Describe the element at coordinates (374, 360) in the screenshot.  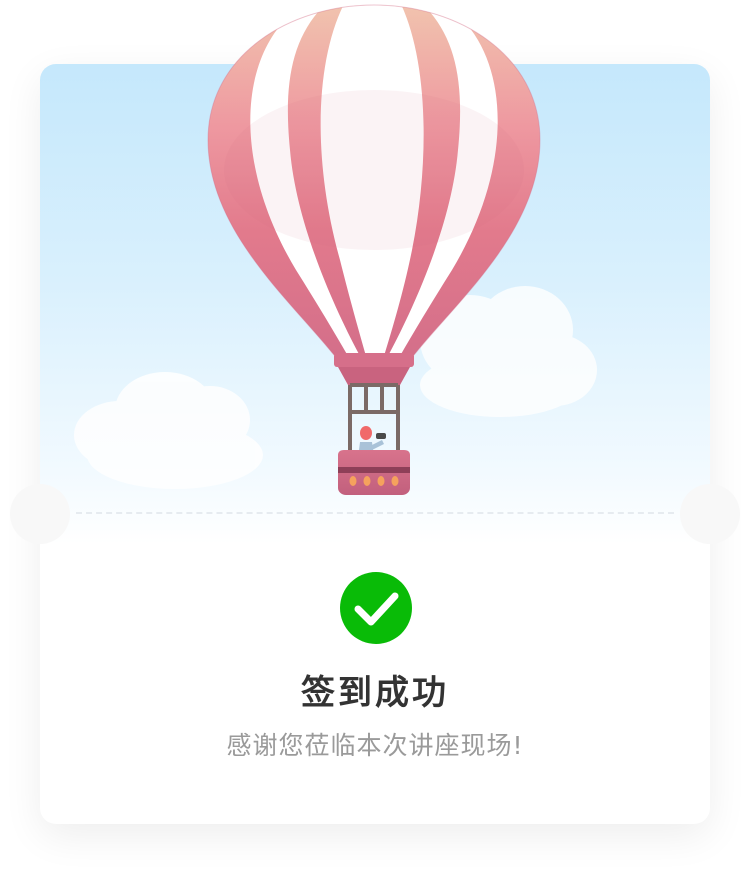
I see `balloon-neck` at that location.